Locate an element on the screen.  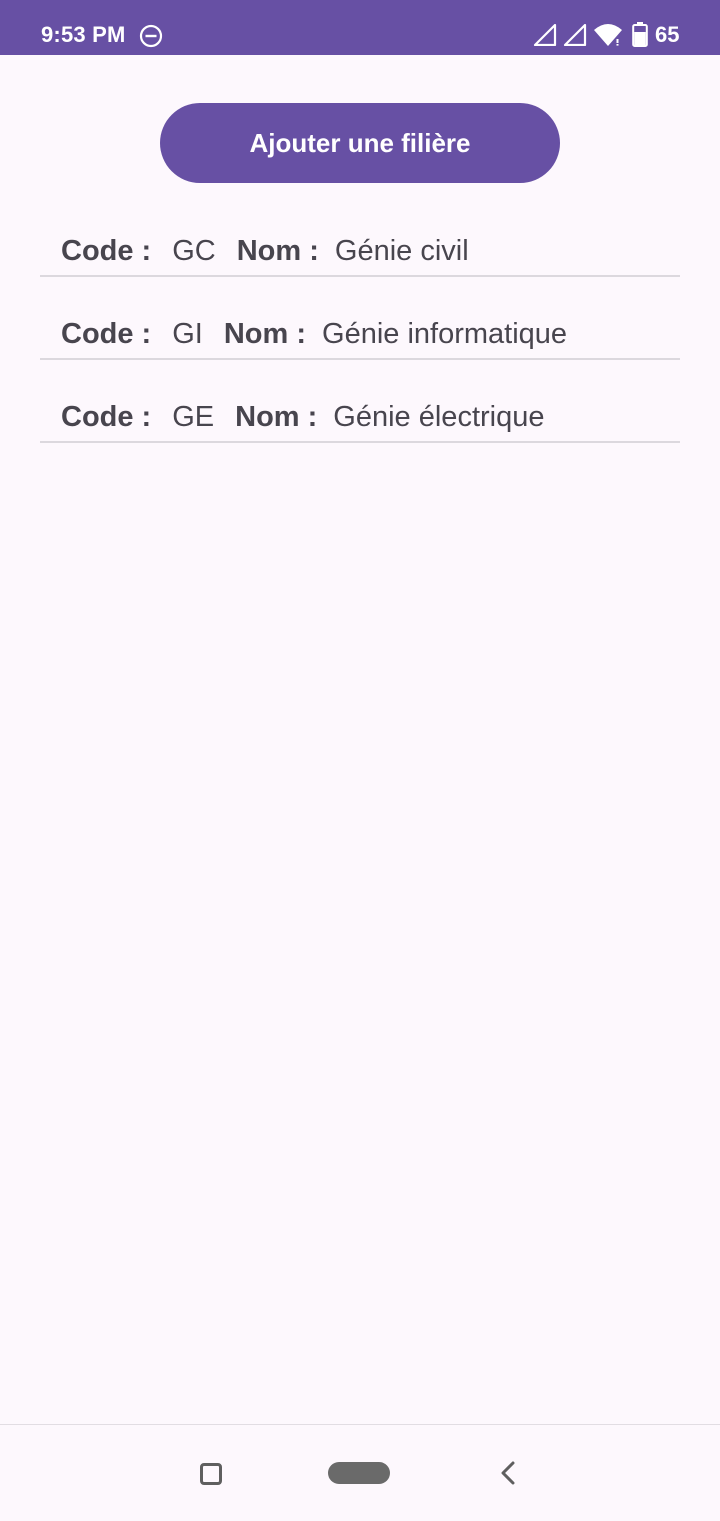
status-time: 9:53 PM is located at coordinates (83, 34).